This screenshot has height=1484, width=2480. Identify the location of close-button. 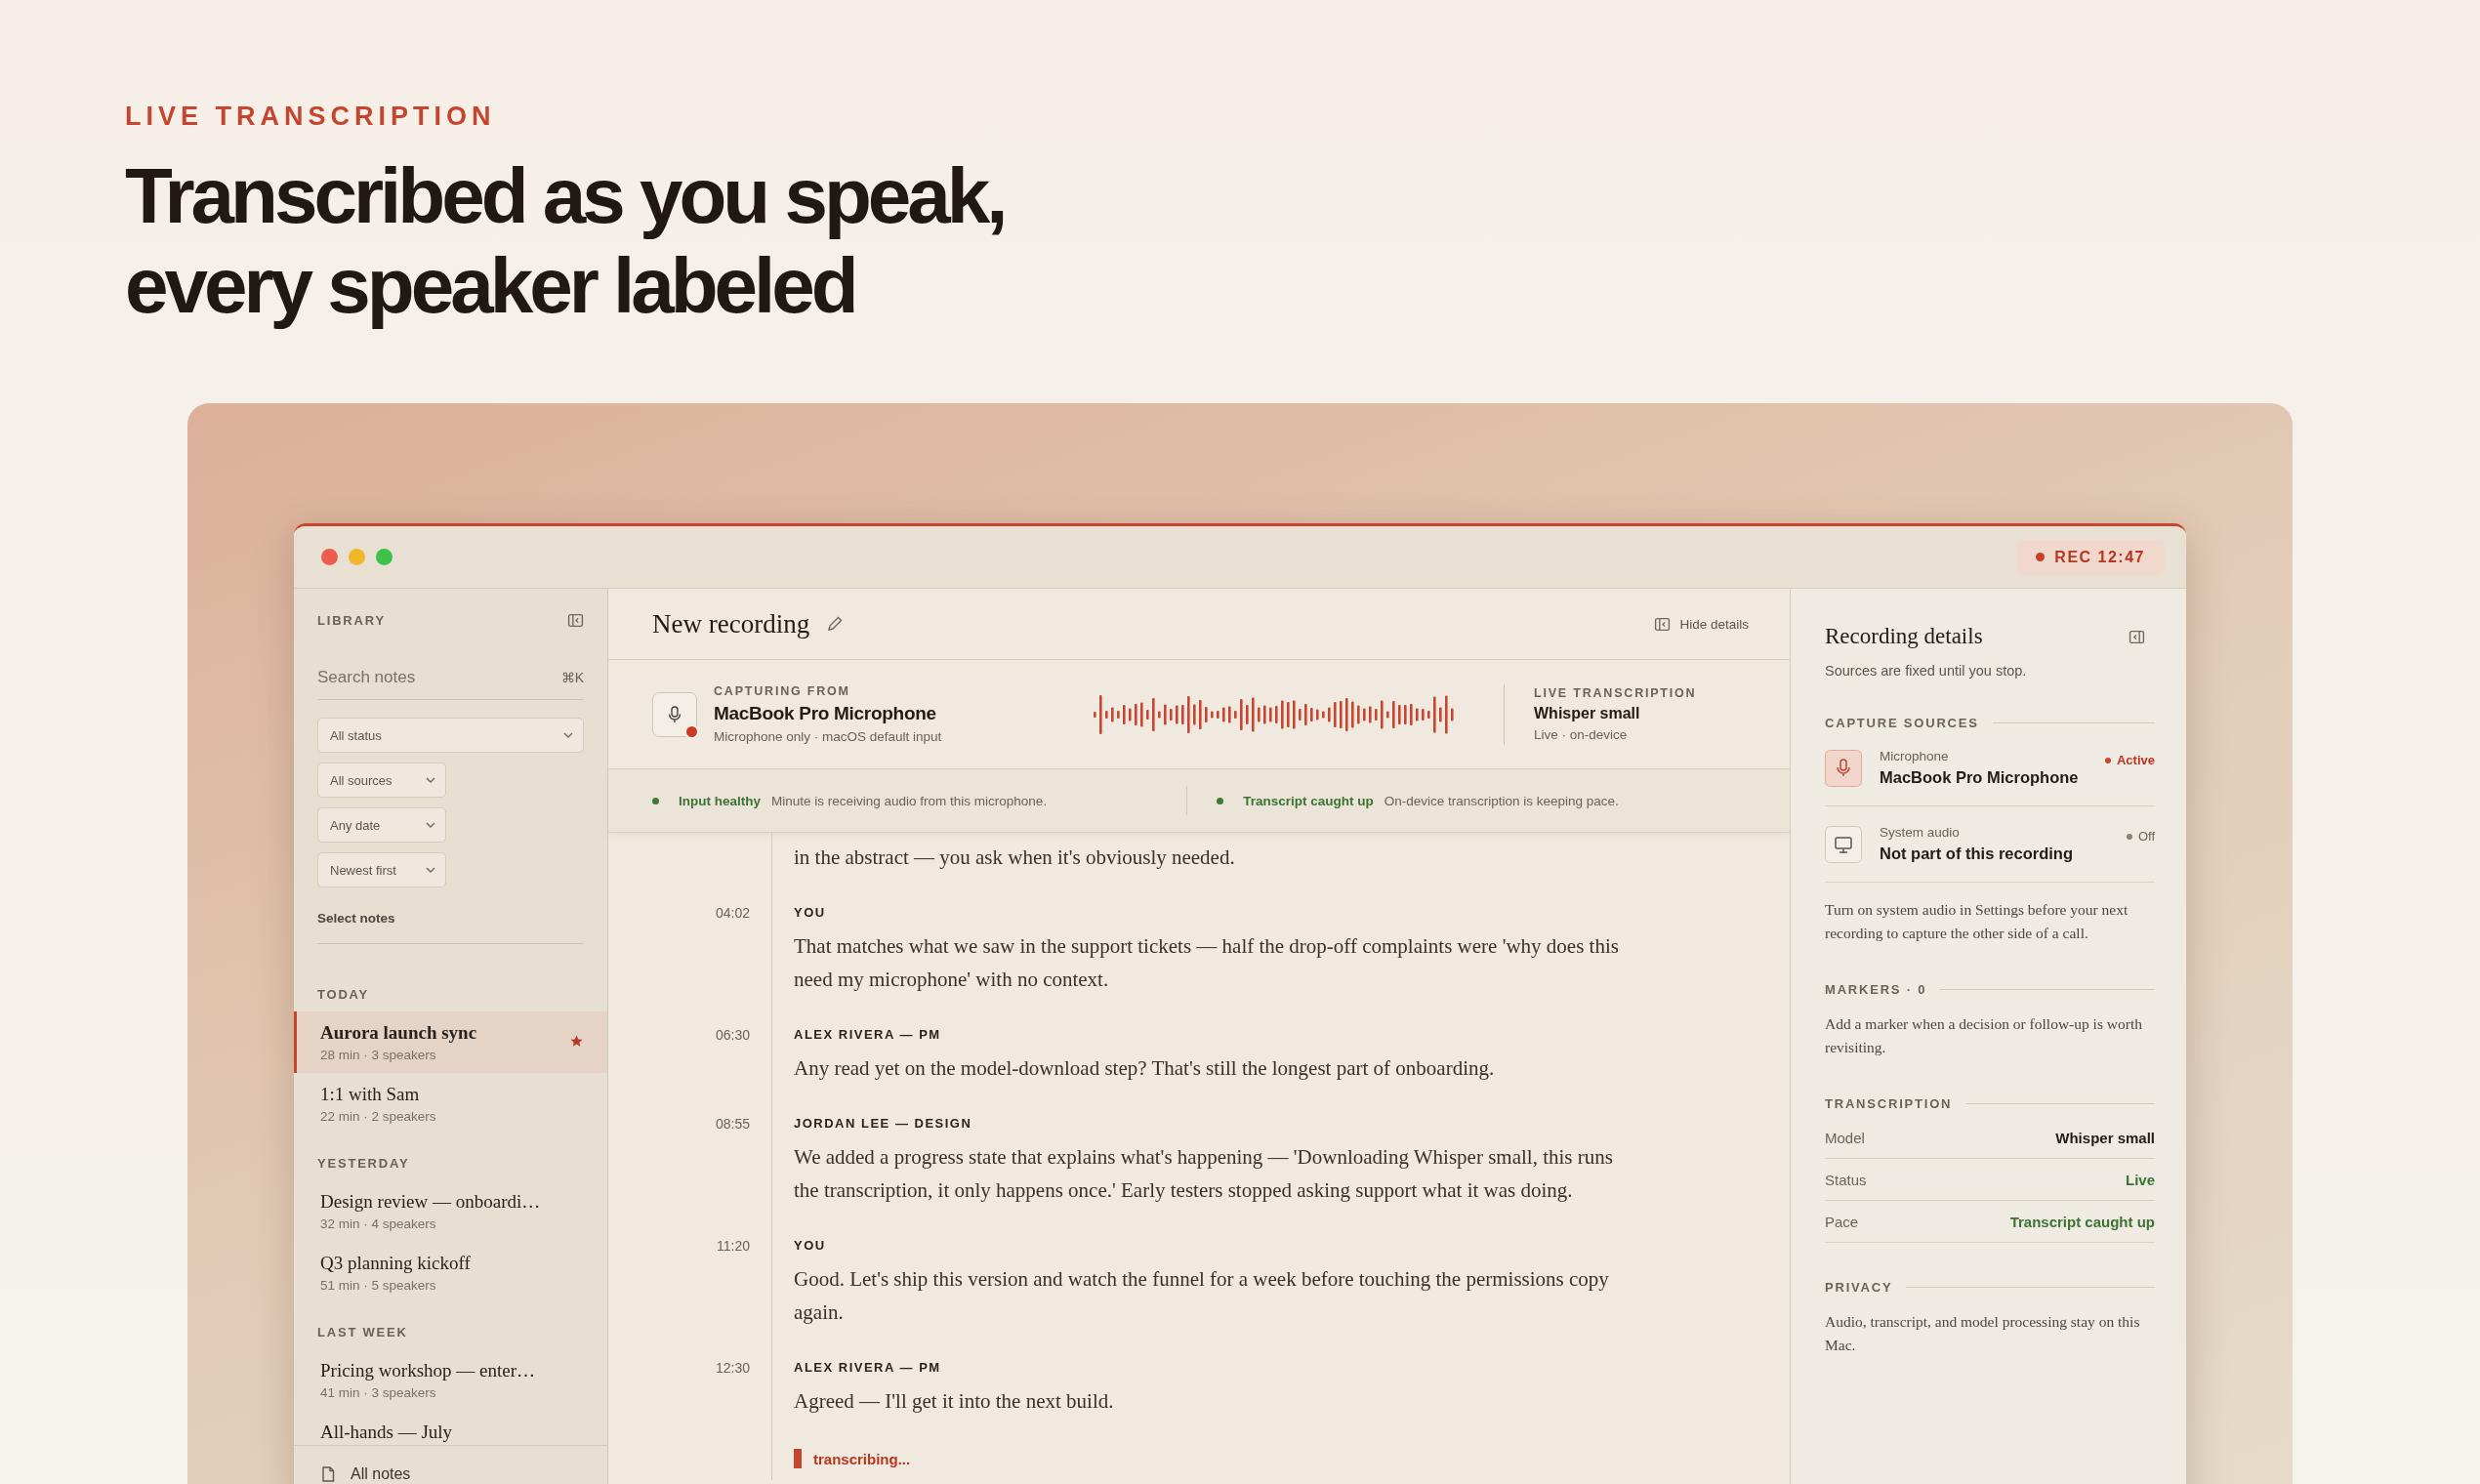
(329, 557).